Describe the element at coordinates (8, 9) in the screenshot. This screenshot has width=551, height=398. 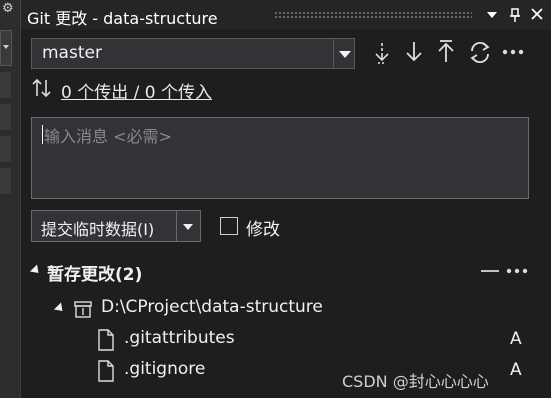
I see `gear-icon: ⚙` at that location.